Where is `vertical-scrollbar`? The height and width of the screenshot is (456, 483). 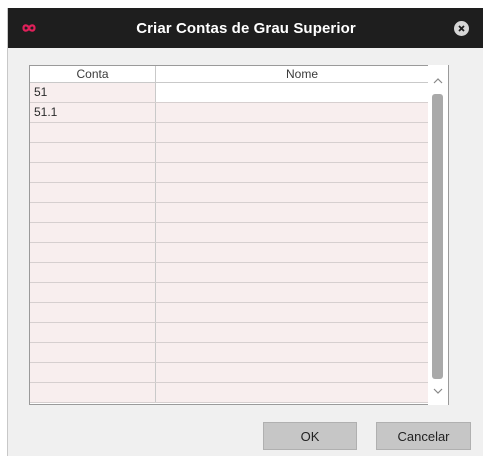
vertical-scrollbar is located at coordinates (438, 235).